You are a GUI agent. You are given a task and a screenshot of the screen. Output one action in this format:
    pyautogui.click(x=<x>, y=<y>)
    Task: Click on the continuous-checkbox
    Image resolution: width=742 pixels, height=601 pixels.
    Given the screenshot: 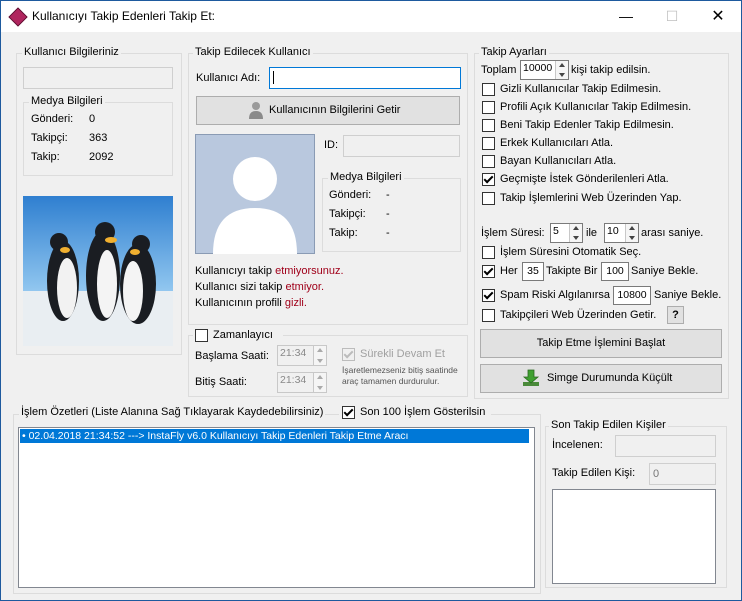 What is the action you would take?
    pyautogui.click(x=348, y=354)
    